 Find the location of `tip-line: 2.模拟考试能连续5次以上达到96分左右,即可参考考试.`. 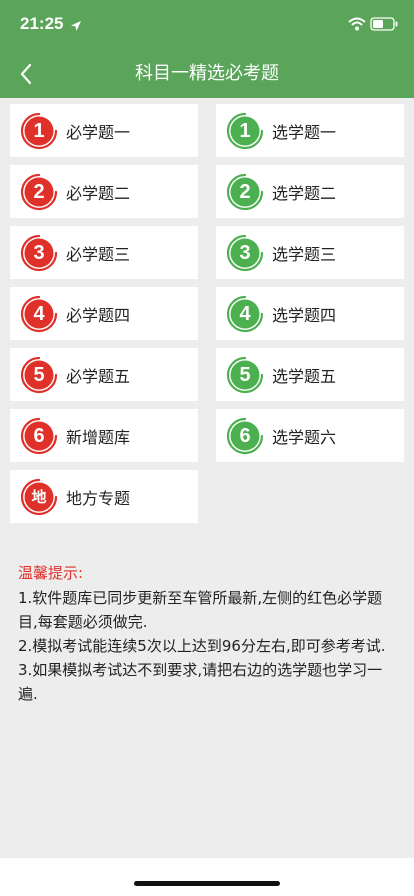

tip-line: 2.模拟考试能连续5次以上达到96分左右,即可参考考试. is located at coordinates (202, 646).